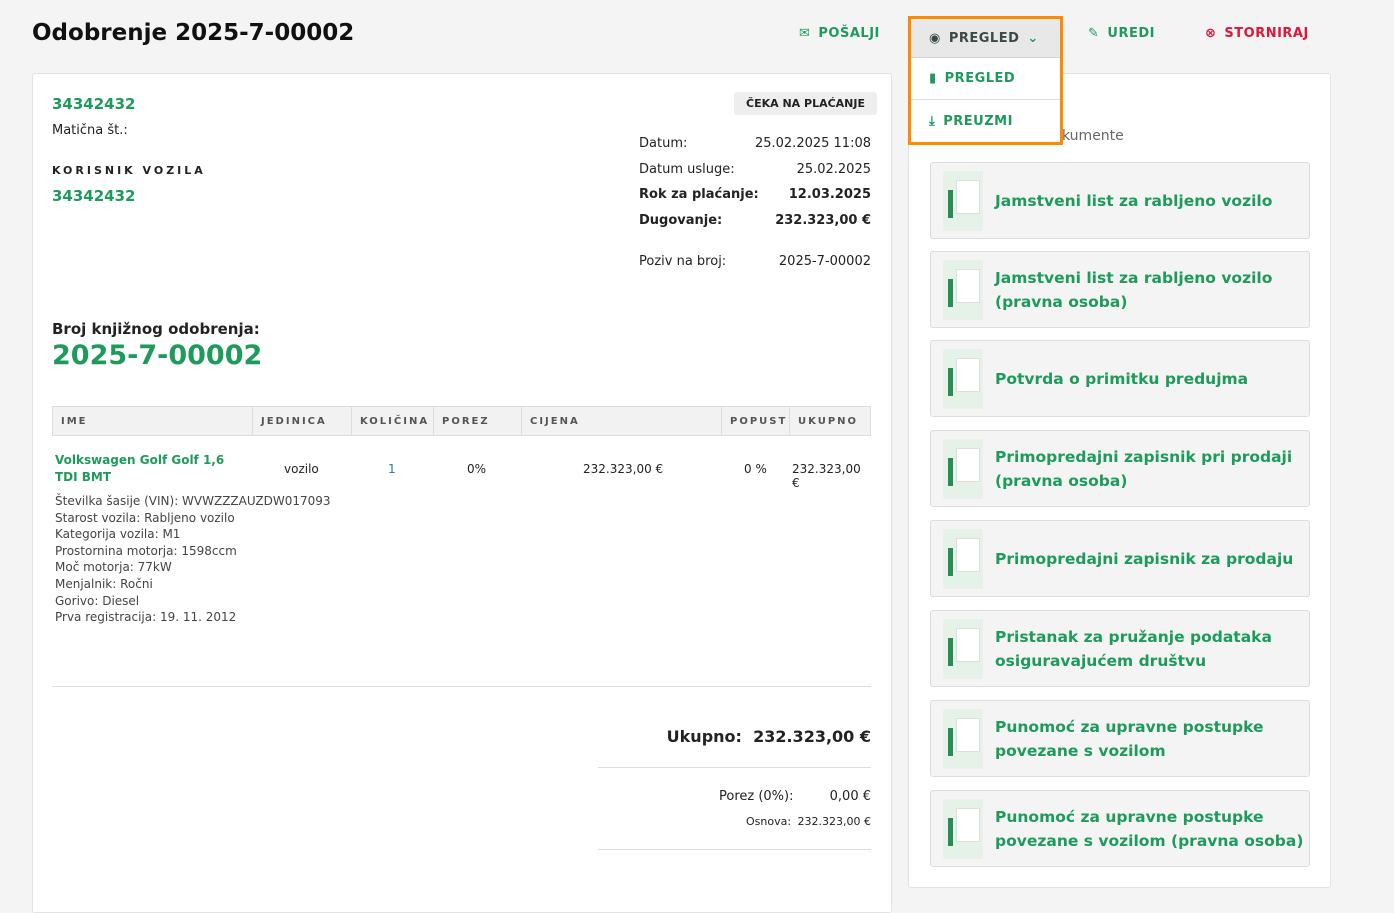 The image size is (1394, 913). Describe the element at coordinates (622, 421) in the screenshot. I see `col-price: CIJENA` at that location.